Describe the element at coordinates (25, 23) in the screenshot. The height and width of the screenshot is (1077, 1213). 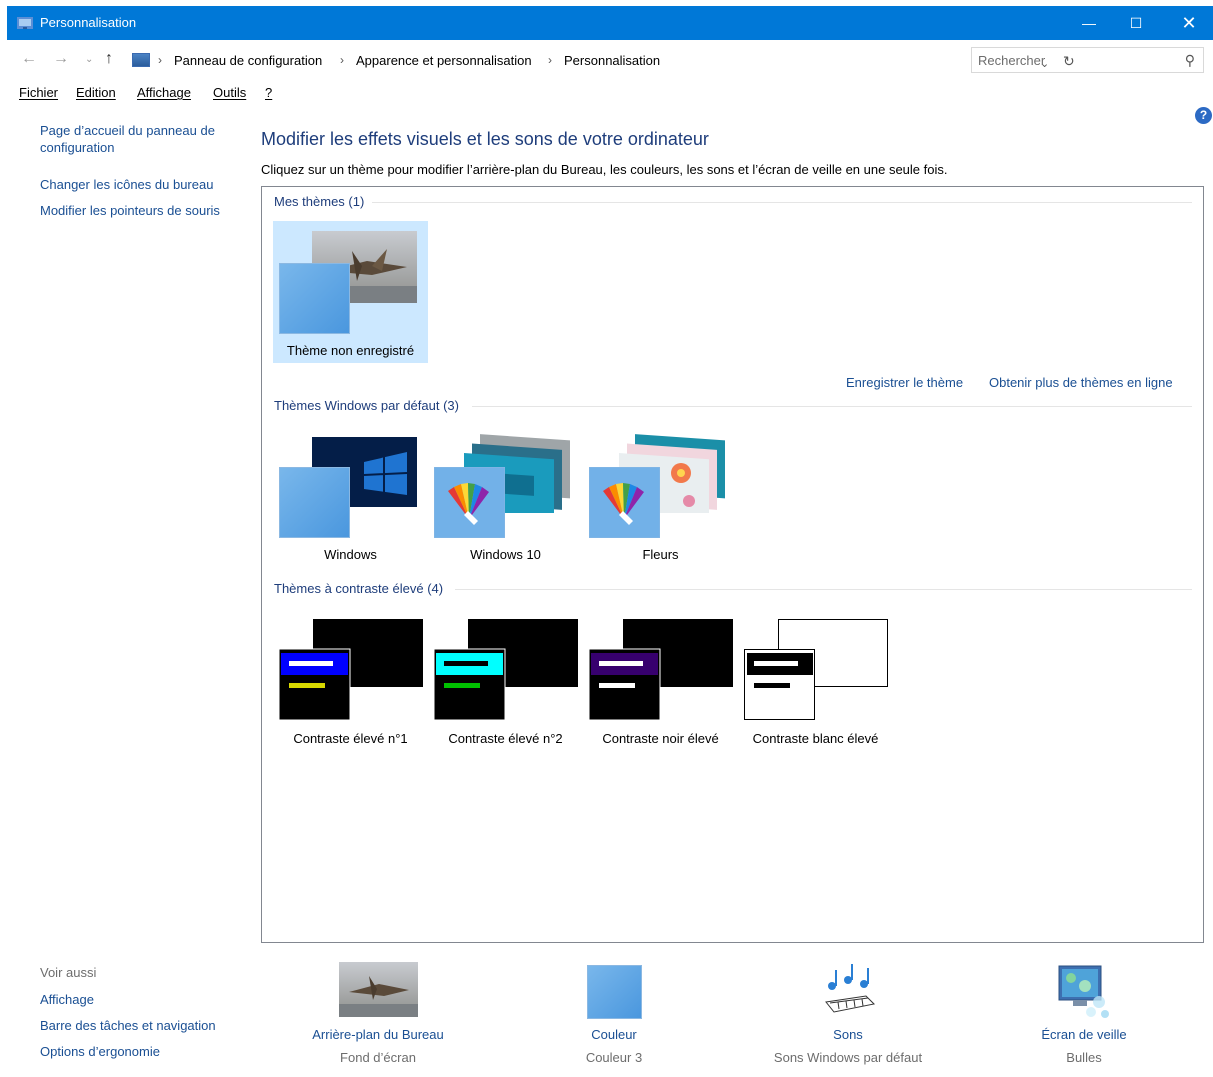
I see `personalization-app-icon` at that location.